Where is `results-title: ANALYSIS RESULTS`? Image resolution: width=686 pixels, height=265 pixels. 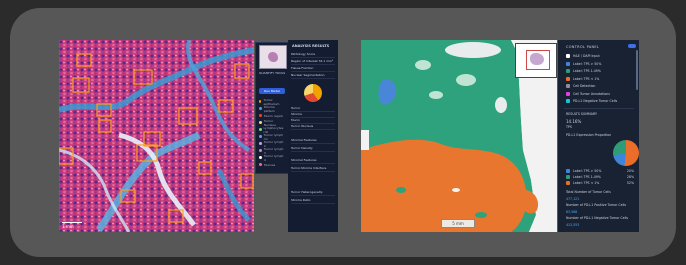 results-title: ANALYSIS RESULTS is located at coordinates (311, 46).